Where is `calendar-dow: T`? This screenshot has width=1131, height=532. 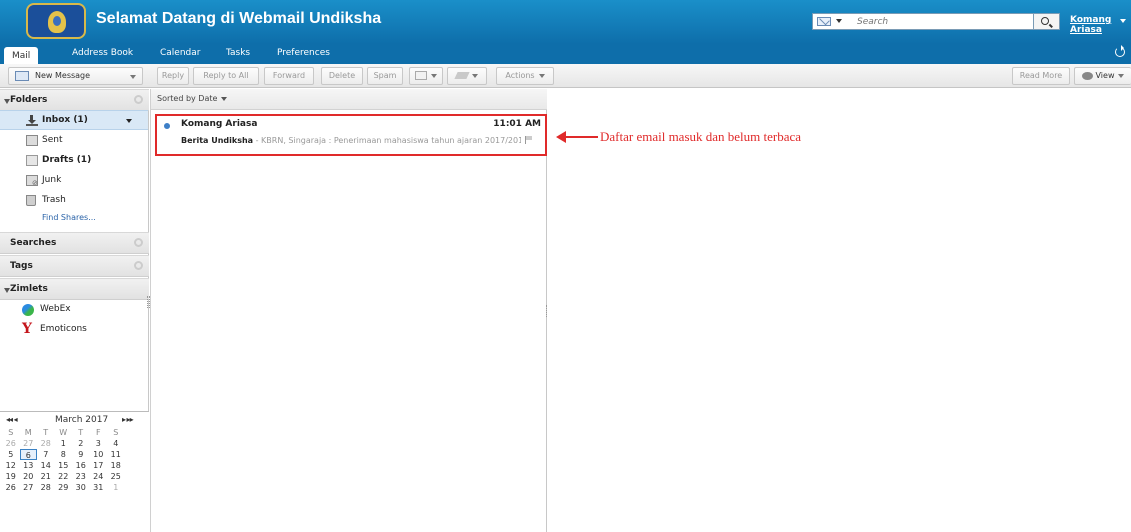 calendar-dow: T is located at coordinates (46, 432).